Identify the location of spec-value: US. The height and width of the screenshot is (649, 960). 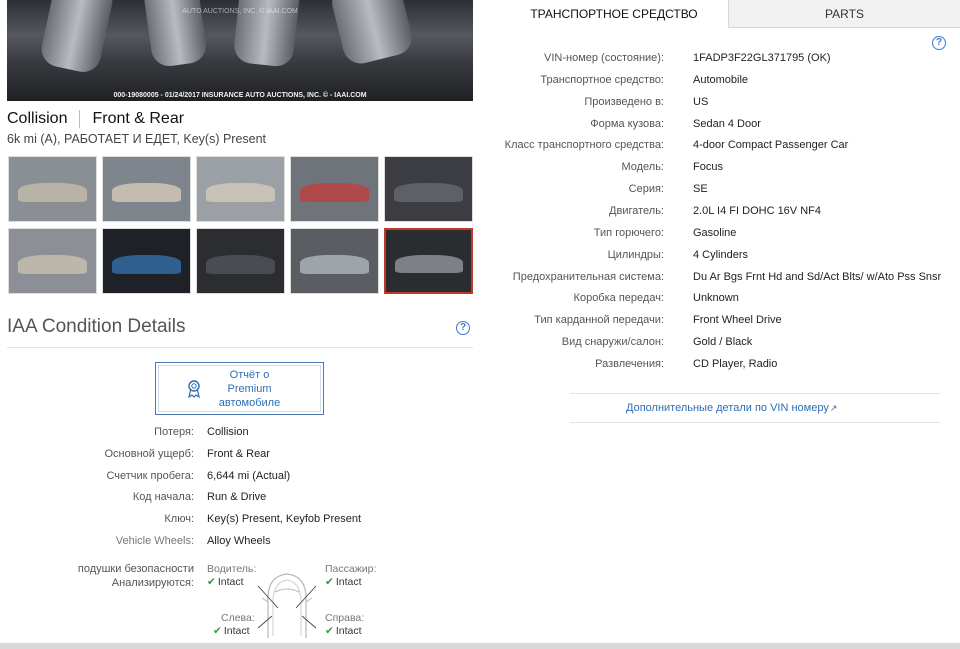
(701, 101).